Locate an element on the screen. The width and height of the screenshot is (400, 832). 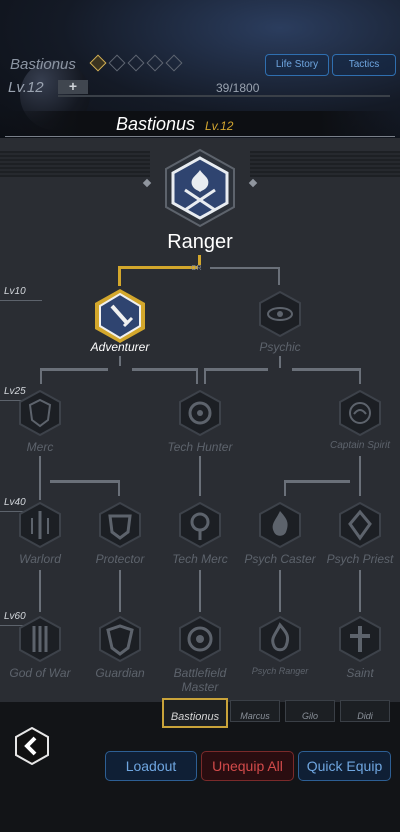
guardian-icon is located at coordinates (120, 639).